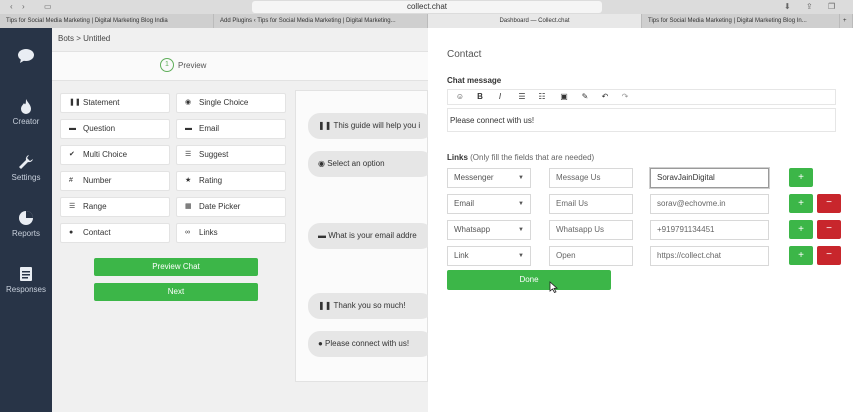 Image resolution: width=853 pixels, height=412 pixels. Describe the element at coordinates (370, 344) in the screenshot. I see `preview-bubble: ● Please connect with us!` at that location.